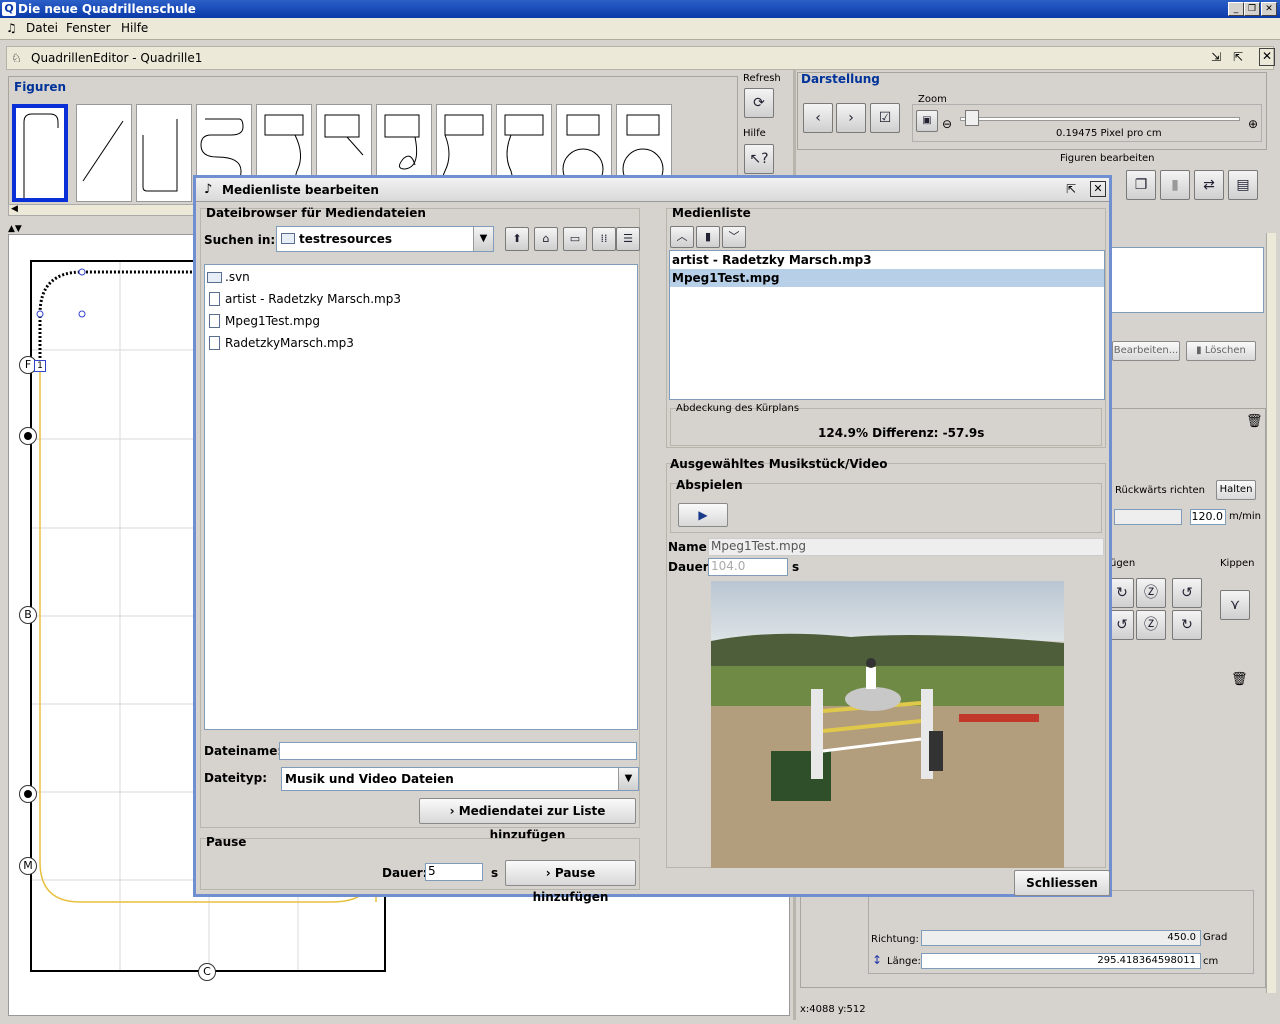 Image resolution: width=1280 pixels, height=1024 pixels. Describe the element at coordinates (1209, 185) in the screenshot. I see `swap-button: ⇄` at that location.